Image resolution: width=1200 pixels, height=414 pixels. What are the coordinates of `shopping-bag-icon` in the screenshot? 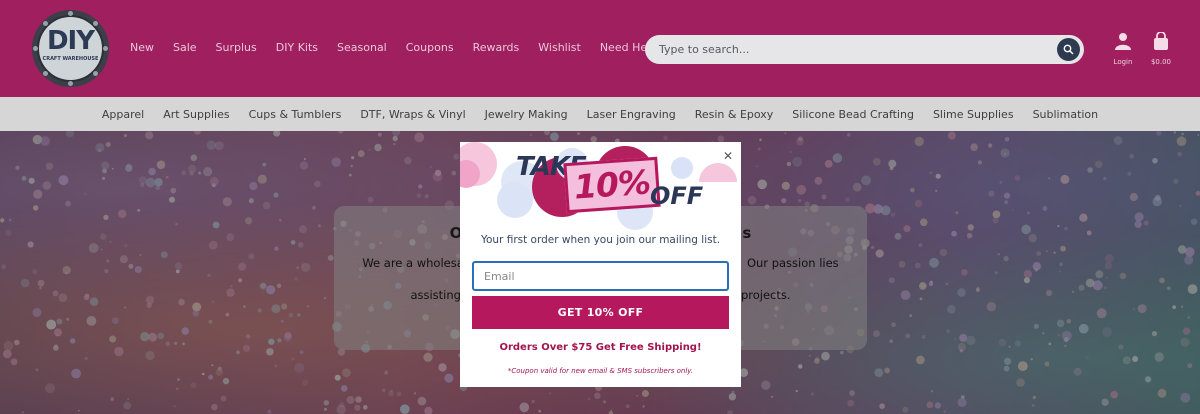 It's located at (1161, 40).